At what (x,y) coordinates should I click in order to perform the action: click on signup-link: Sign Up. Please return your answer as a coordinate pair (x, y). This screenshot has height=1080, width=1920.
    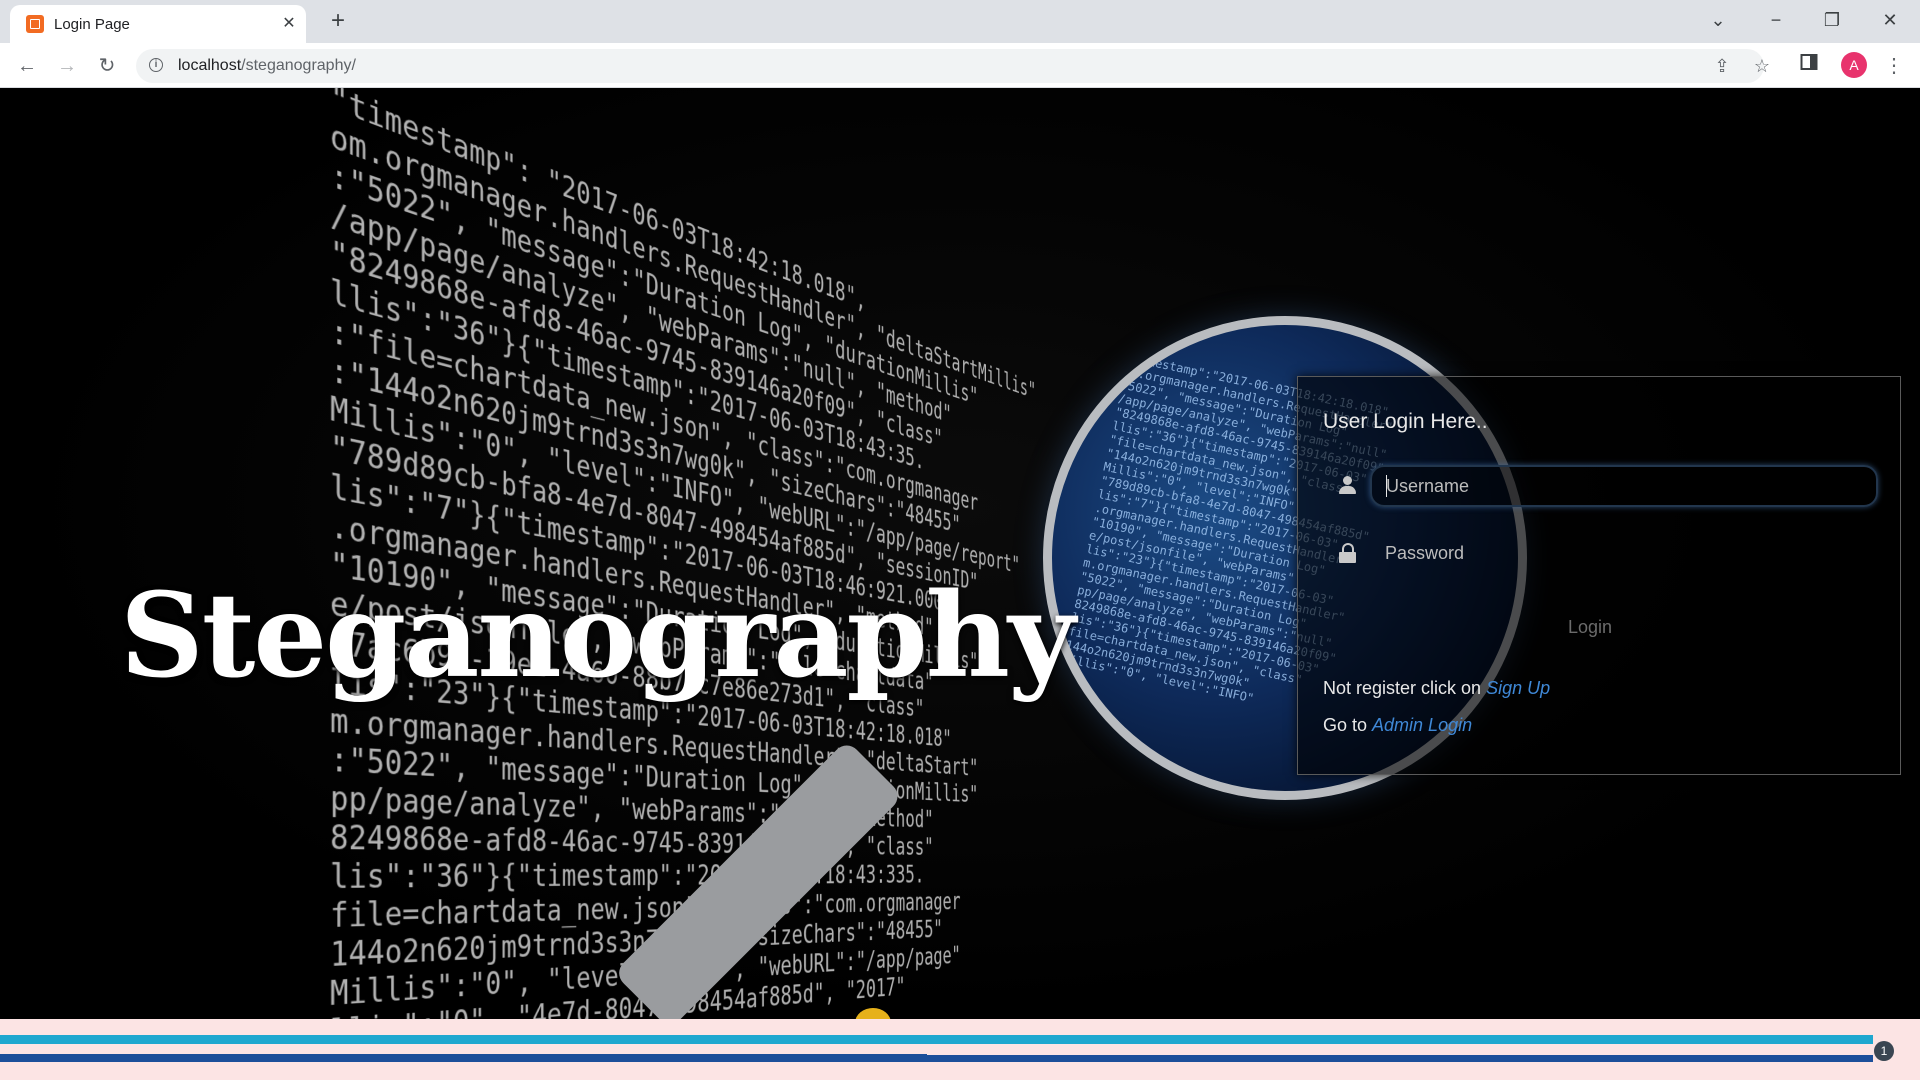
    Looking at the image, I should click on (1518, 688).